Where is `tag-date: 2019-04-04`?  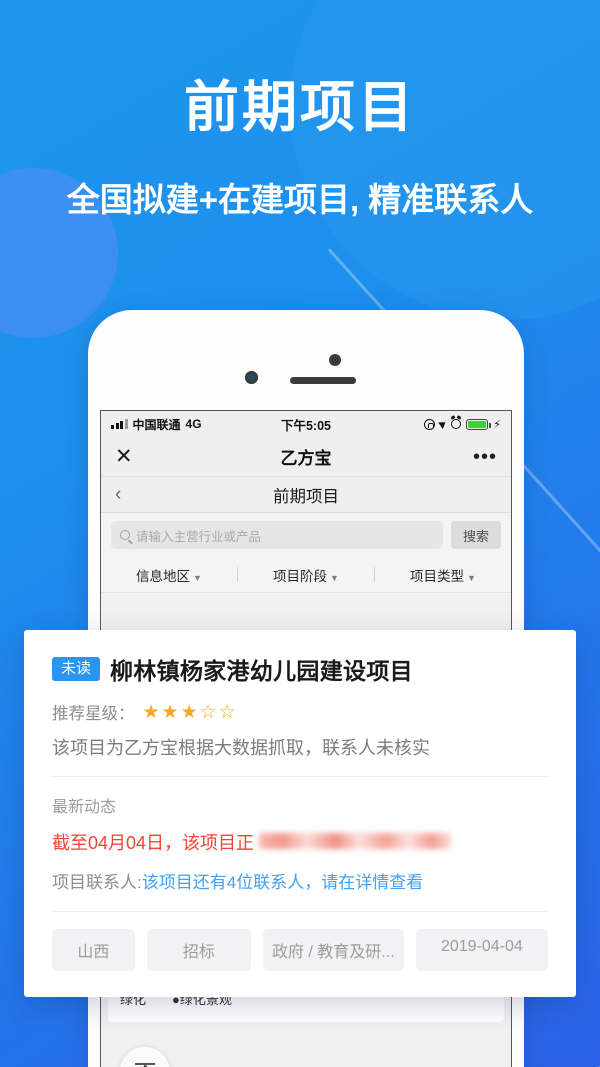 tag-date: 2019-04-04 is located at coordinates (481, 950).